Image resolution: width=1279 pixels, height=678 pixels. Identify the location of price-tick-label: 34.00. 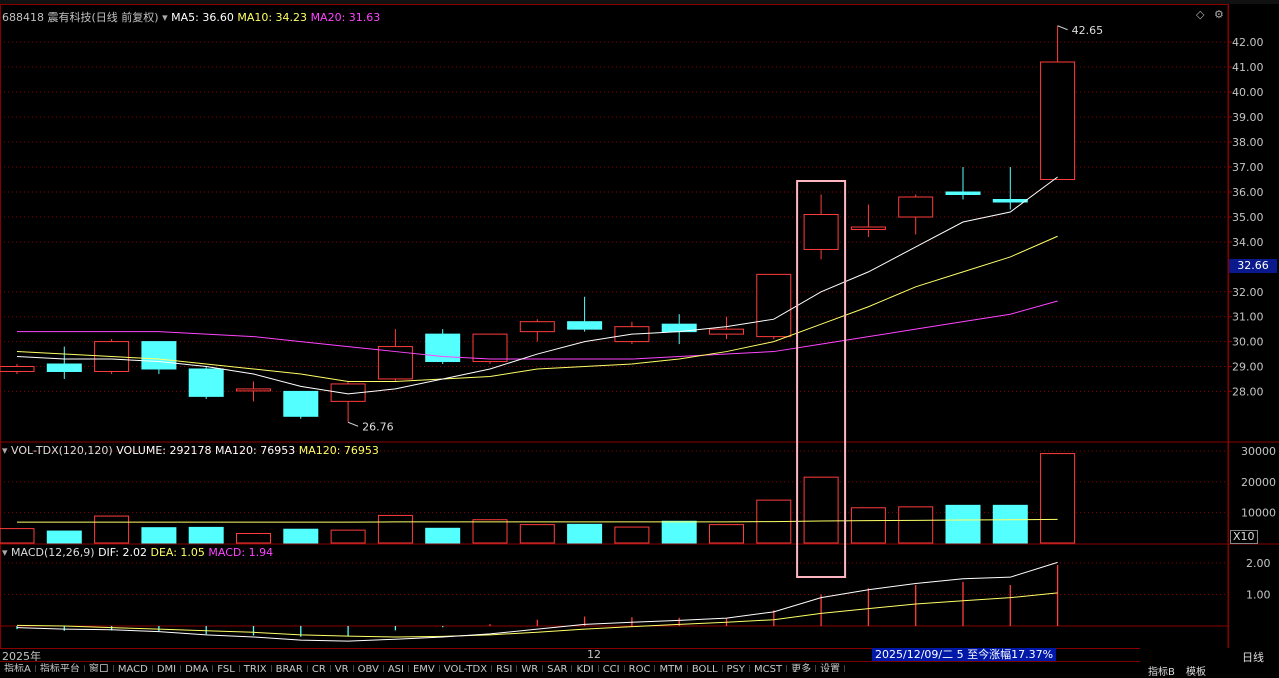
(1248, 242).